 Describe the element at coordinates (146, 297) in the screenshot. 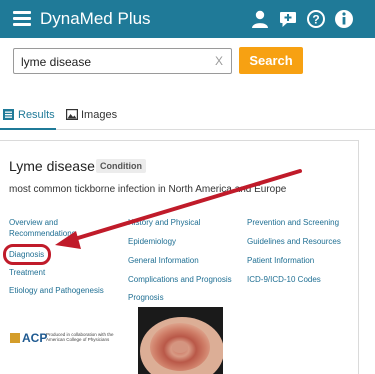

I see `link-prognosis: Prognosis` at that location.